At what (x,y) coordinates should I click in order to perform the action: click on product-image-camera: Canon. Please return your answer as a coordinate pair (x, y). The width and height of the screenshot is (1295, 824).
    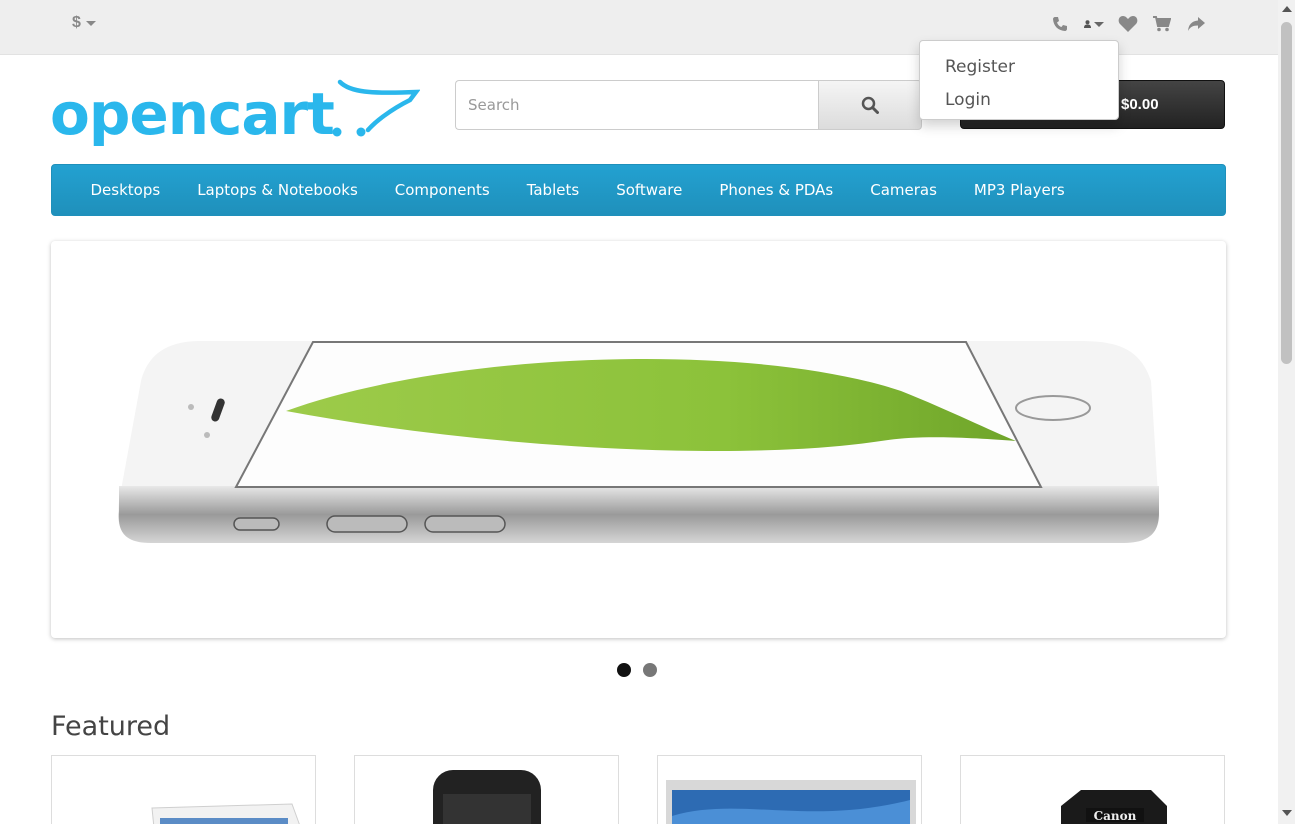
    Looking at the image, I should click on (1114, 807).